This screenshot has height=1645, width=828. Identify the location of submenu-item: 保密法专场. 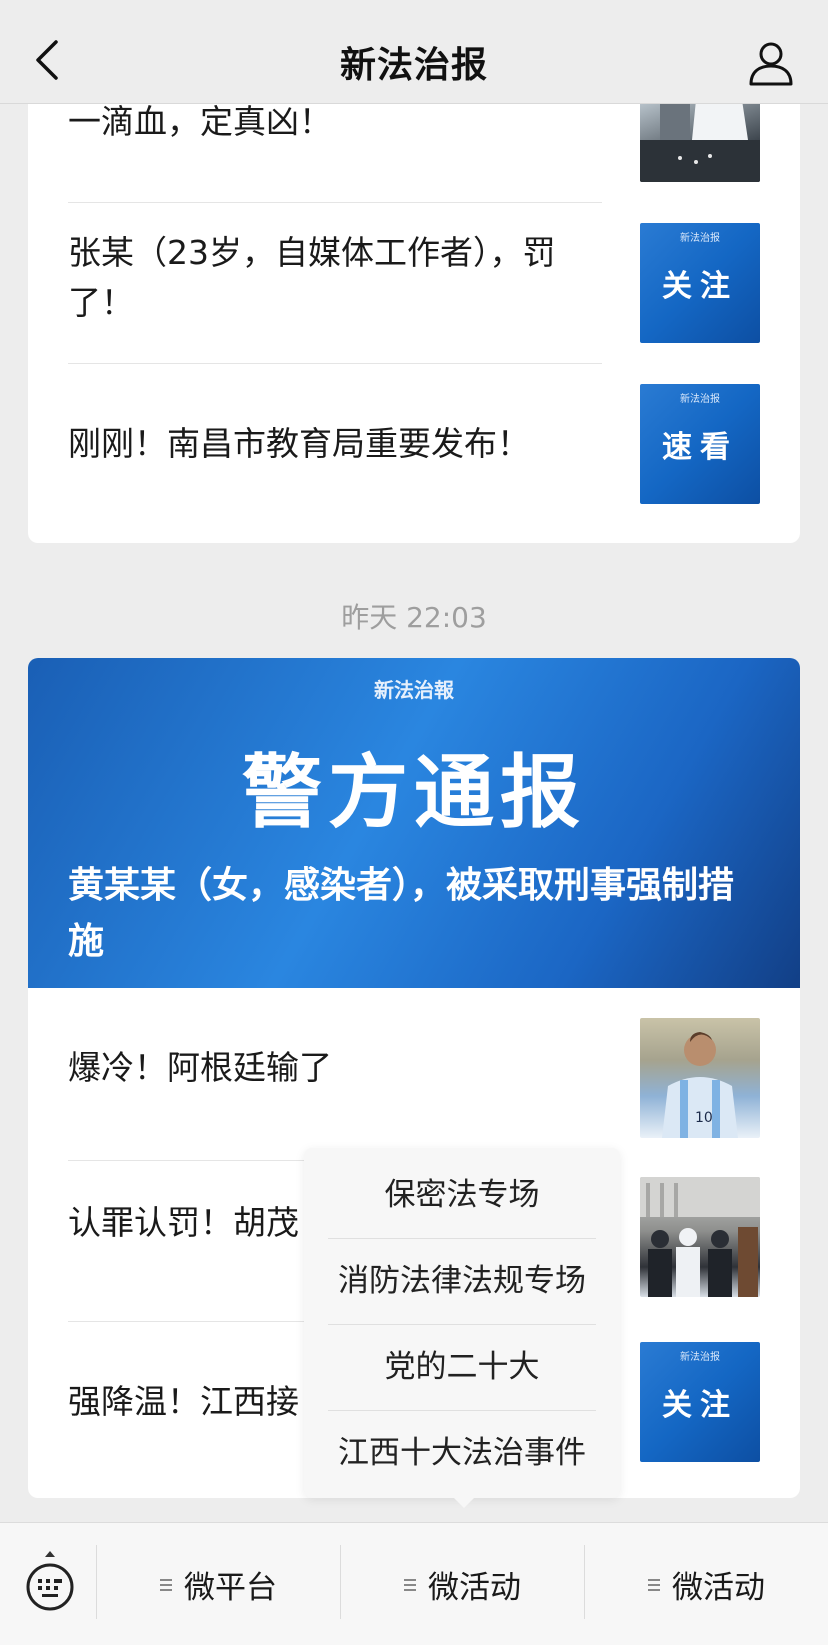
(462, 1195).